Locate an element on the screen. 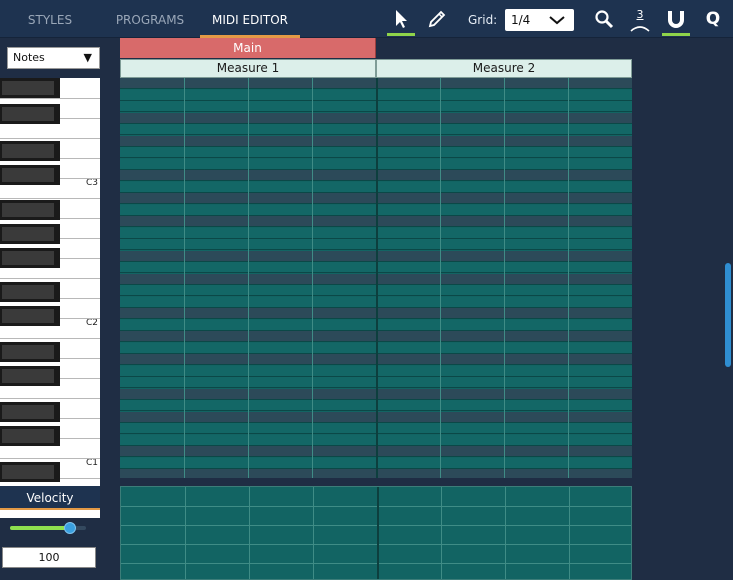 The width and height of the screenshot is (733, 580). velocity-lane is located at coordinates (376, 533).